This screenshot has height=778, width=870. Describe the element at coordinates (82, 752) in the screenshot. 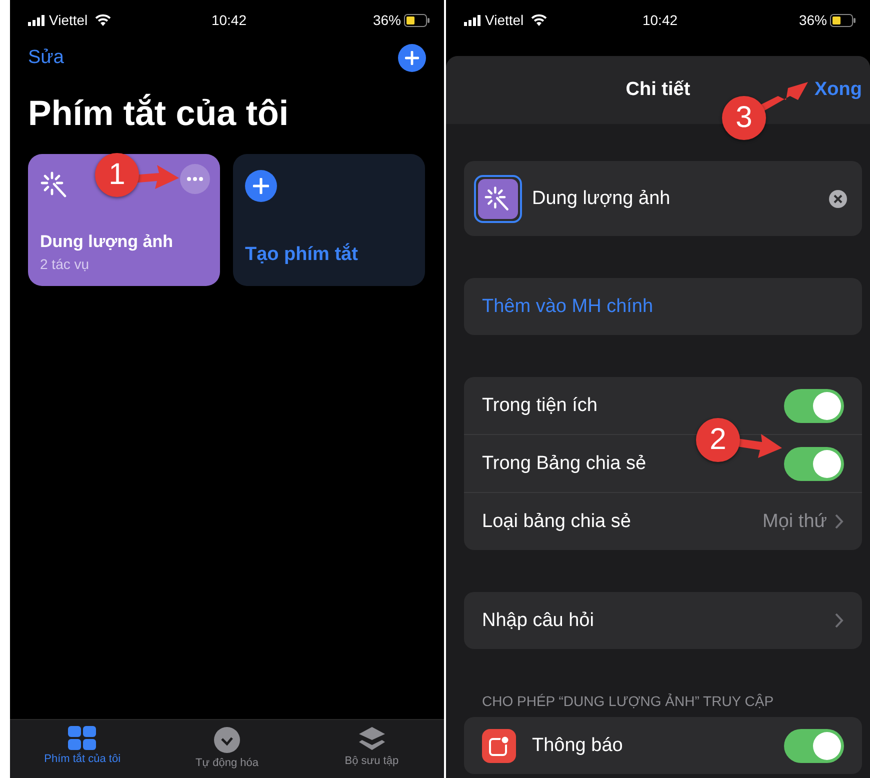

I see `tab-item: Phím tắt của tôi` at that location.